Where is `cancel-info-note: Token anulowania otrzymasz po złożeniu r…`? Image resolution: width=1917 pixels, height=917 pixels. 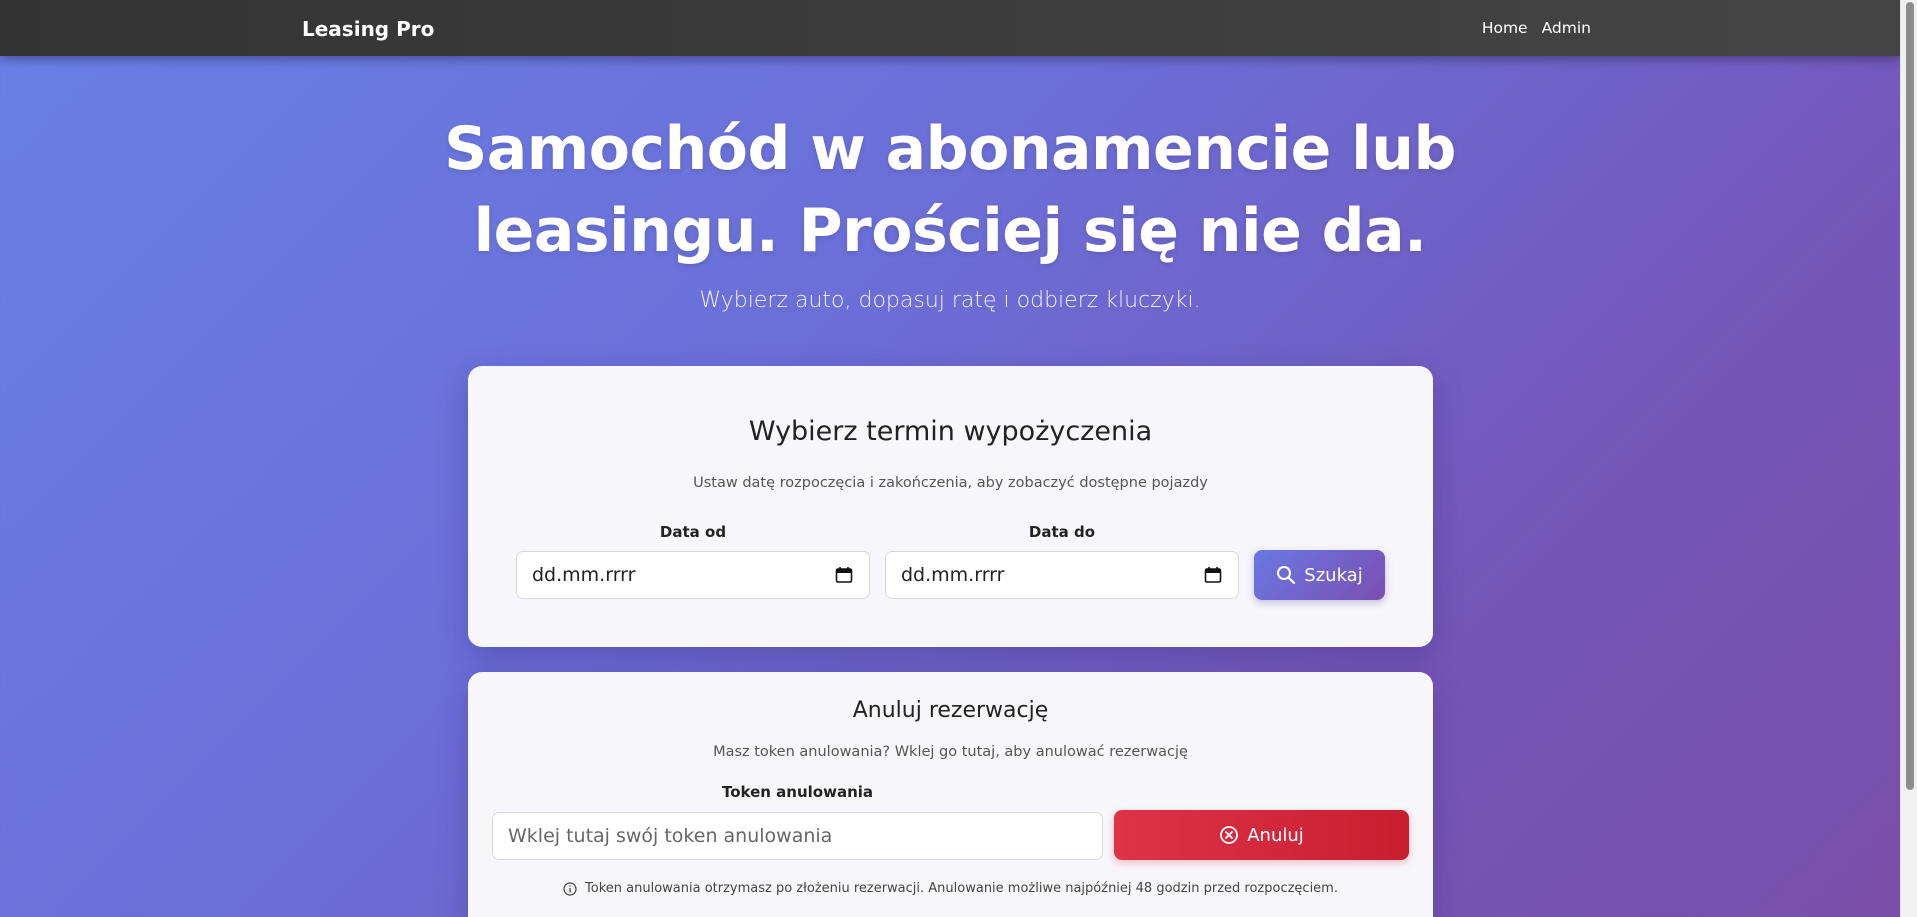
cancel-info-note: Token anulowania otrzymasz po złożeniu r… is located at coordinates (950, 888).